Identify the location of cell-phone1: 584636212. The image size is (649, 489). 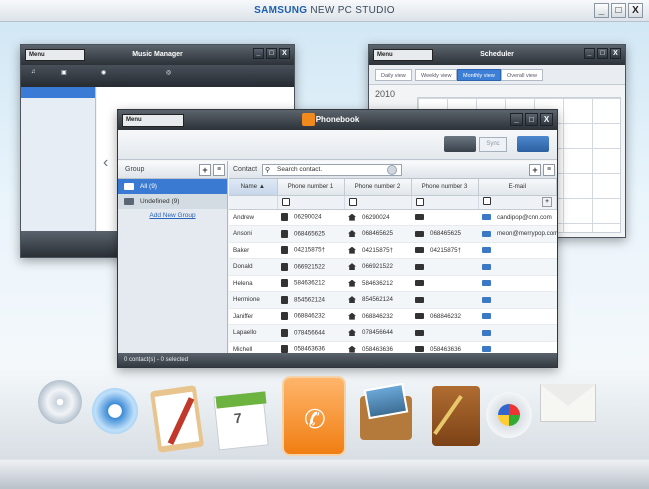
(310, 283).